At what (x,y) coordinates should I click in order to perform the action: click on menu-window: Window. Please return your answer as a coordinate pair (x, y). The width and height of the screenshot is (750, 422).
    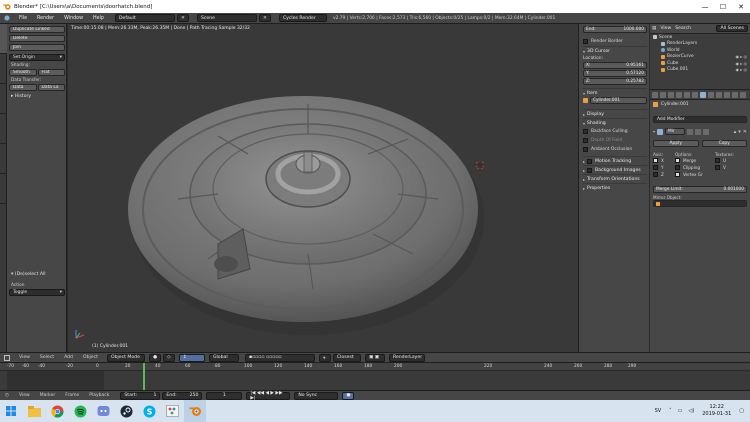
    Looking at the image, I should click on (73, 18).